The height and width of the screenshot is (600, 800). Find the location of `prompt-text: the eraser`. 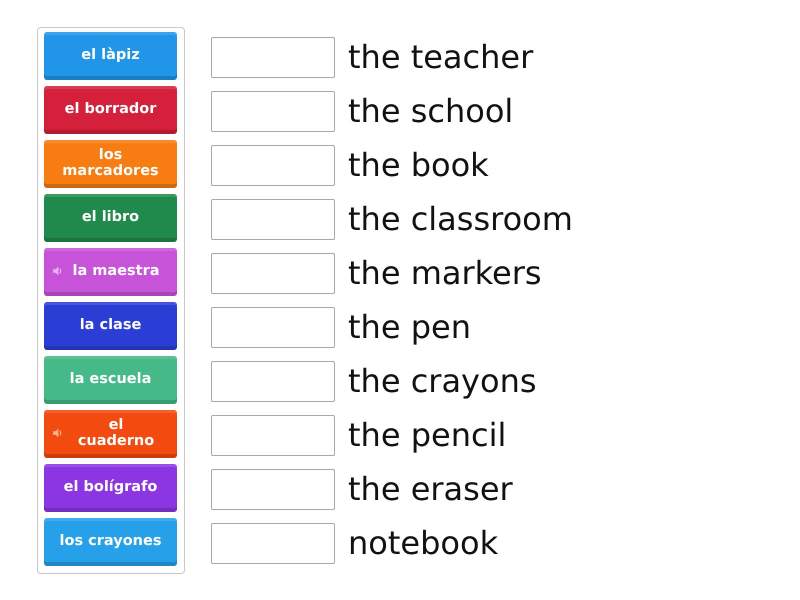

prompt-text: the eraser is located at coordinates (430, 489).